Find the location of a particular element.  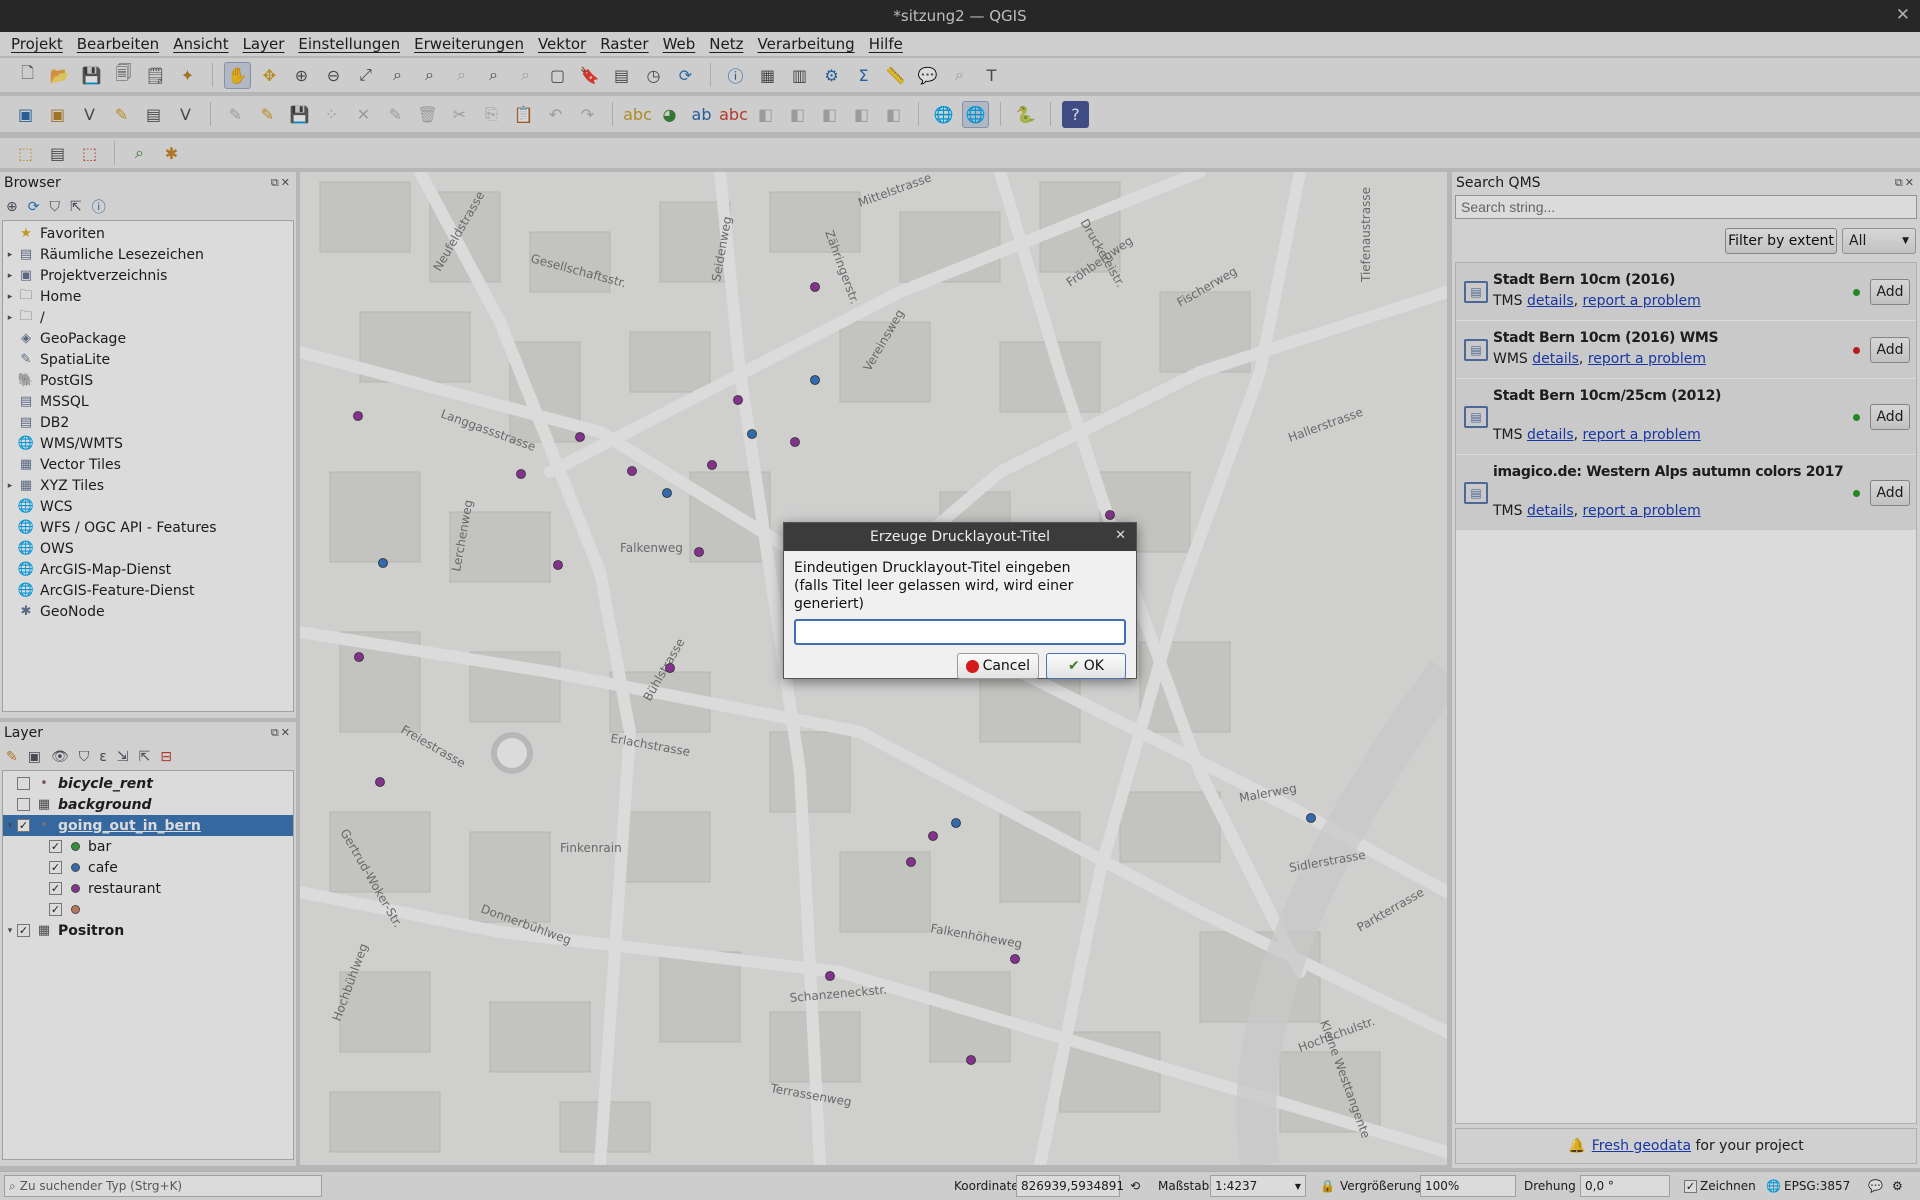

menu-layer: Layer is located at coordinates (264, 44).